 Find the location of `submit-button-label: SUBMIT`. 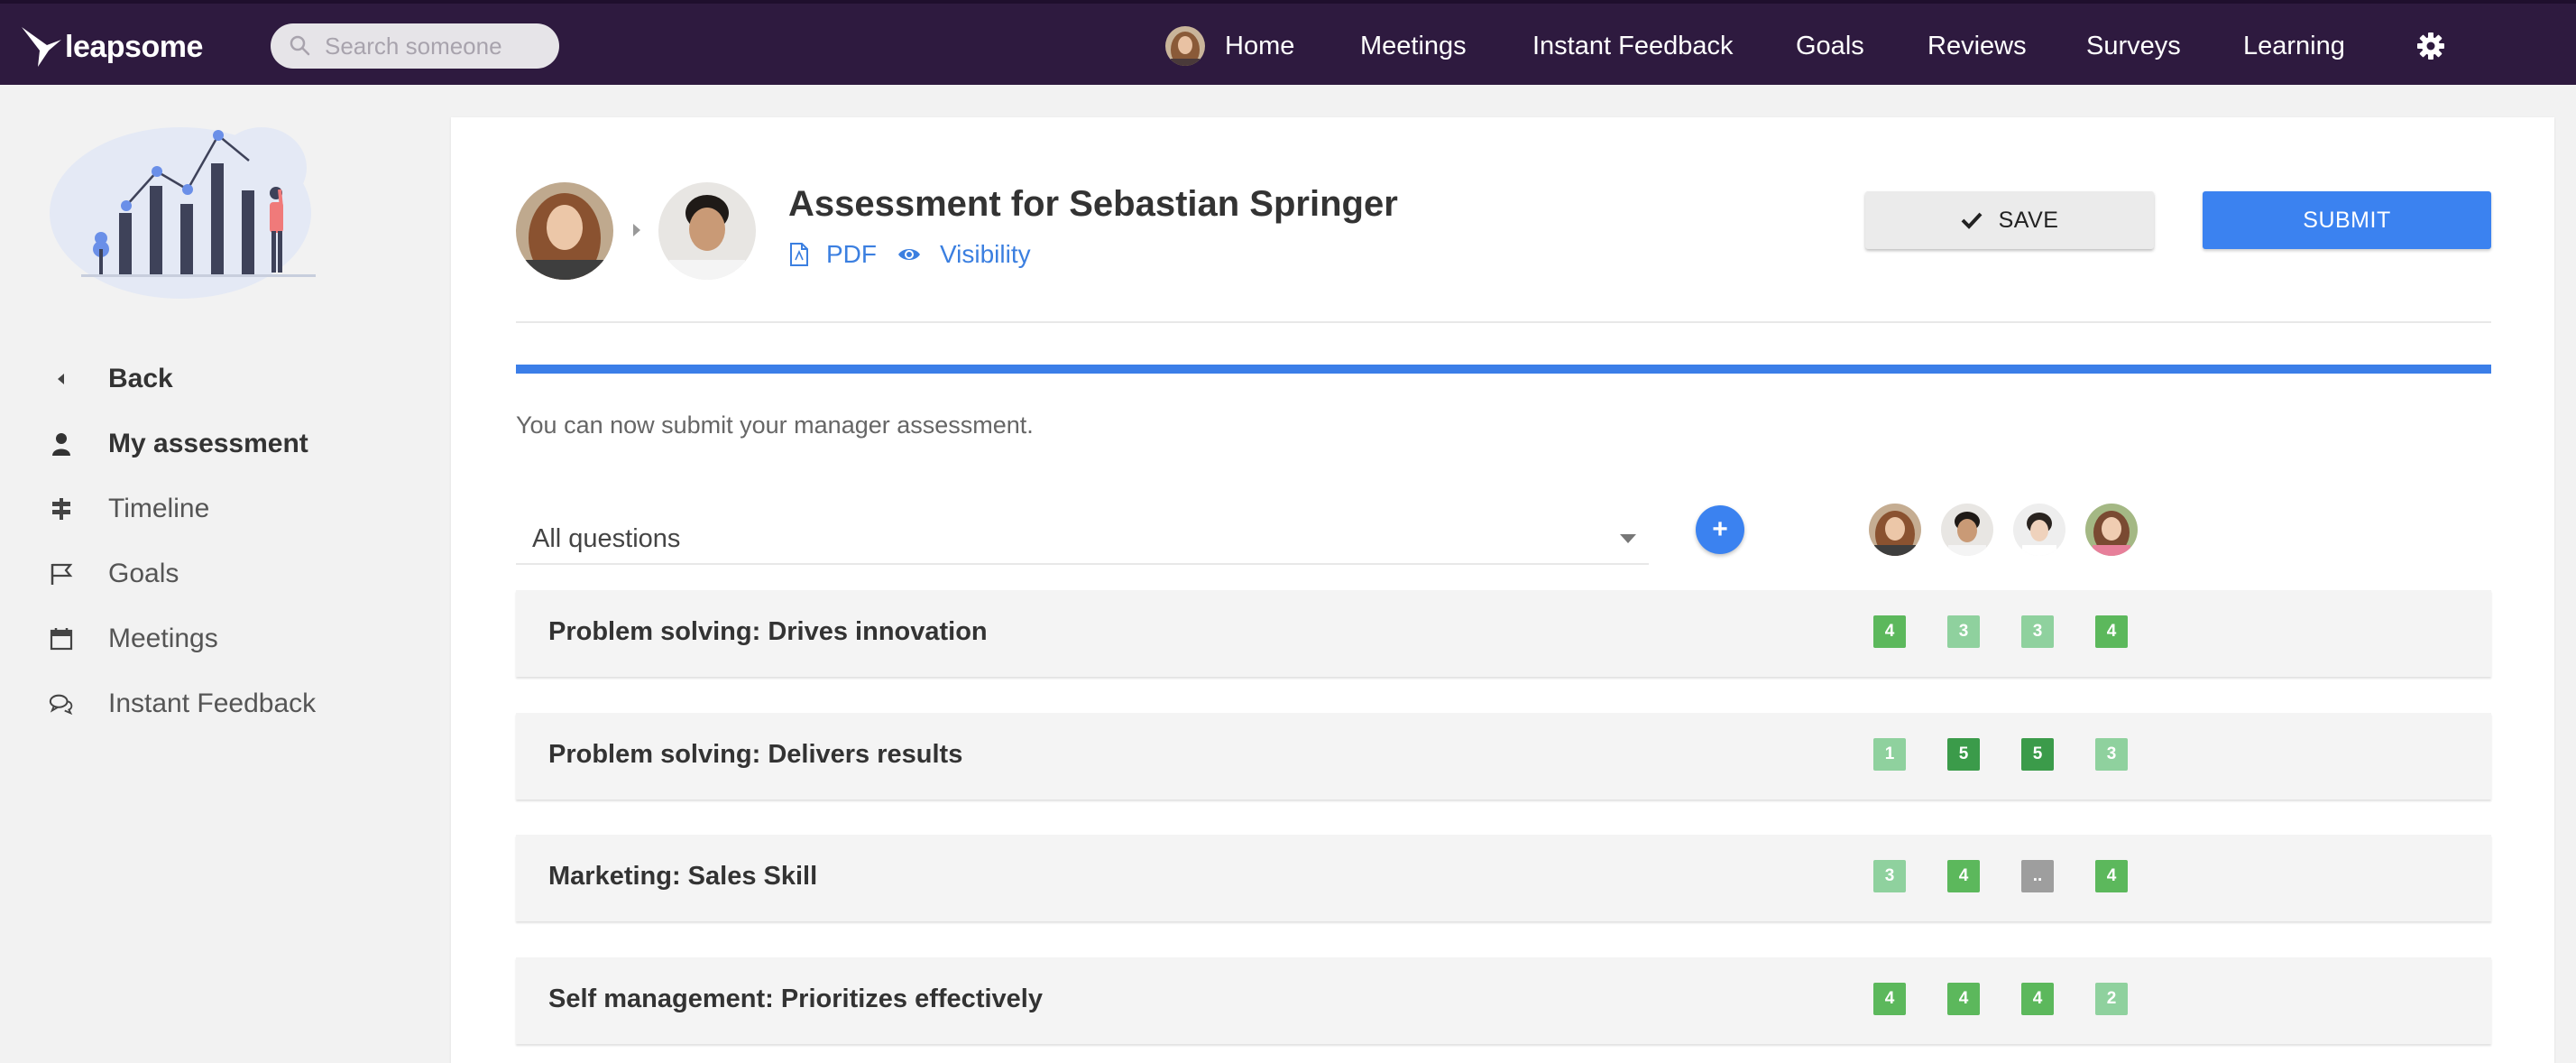

submit-button-label: SUBMIT is located at coordinates (2347, 220).